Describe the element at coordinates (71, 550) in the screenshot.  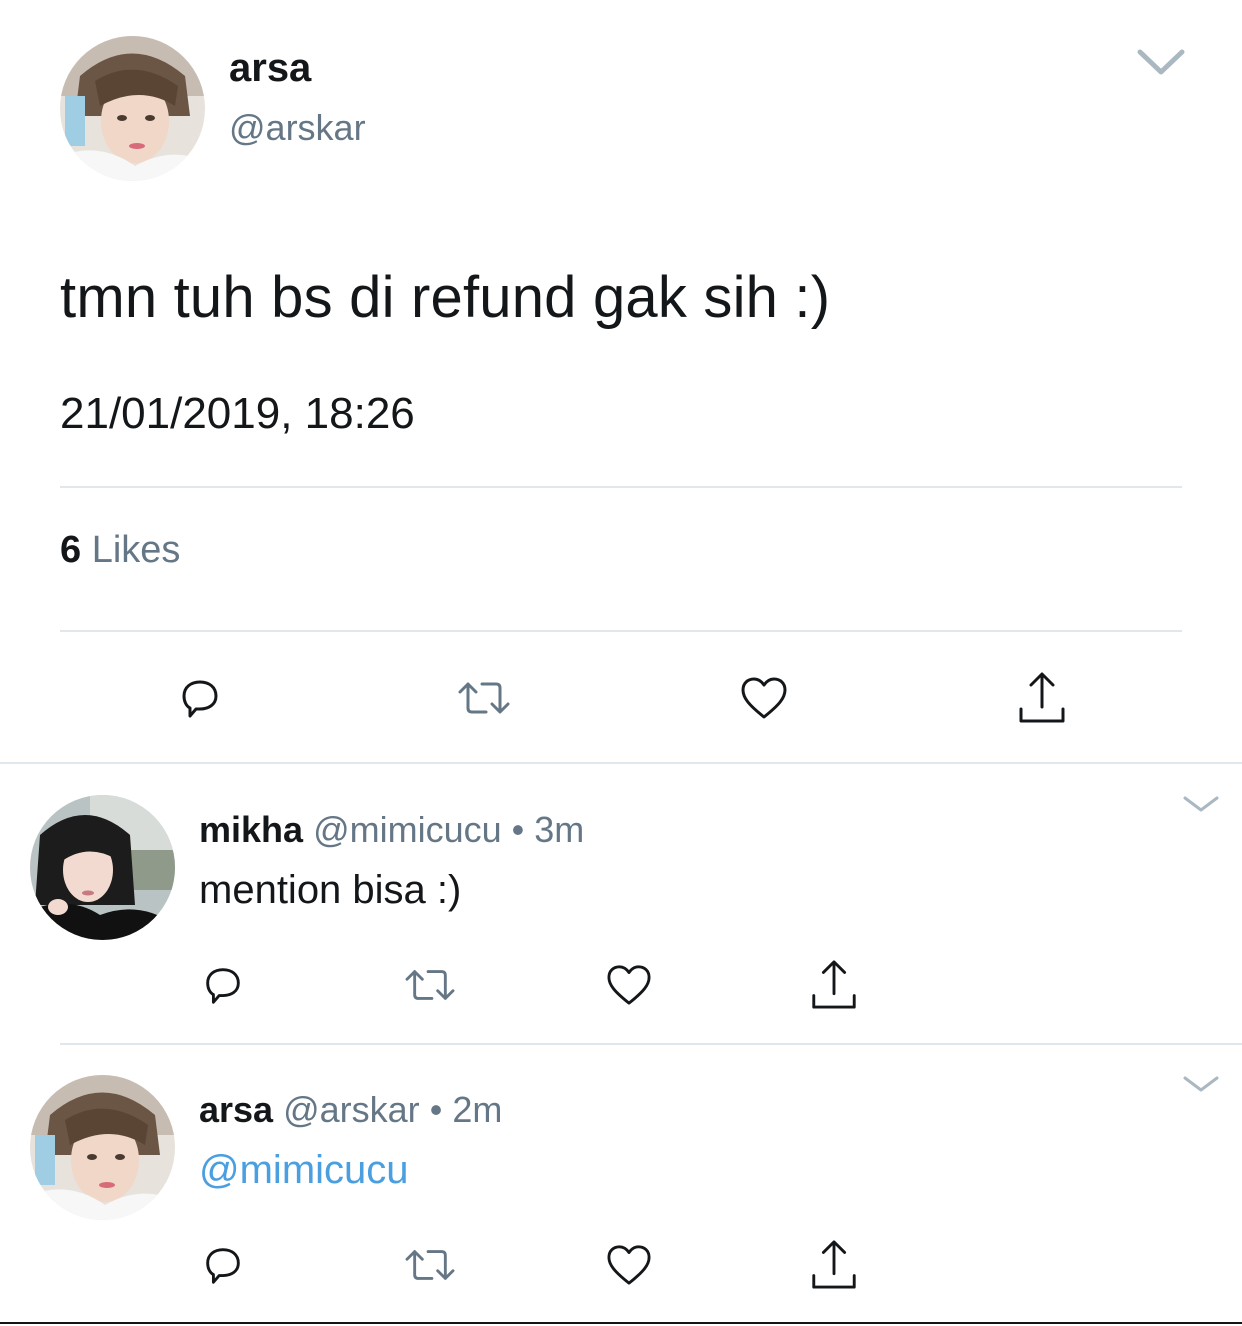
I see `likes-count: 6` at that location.